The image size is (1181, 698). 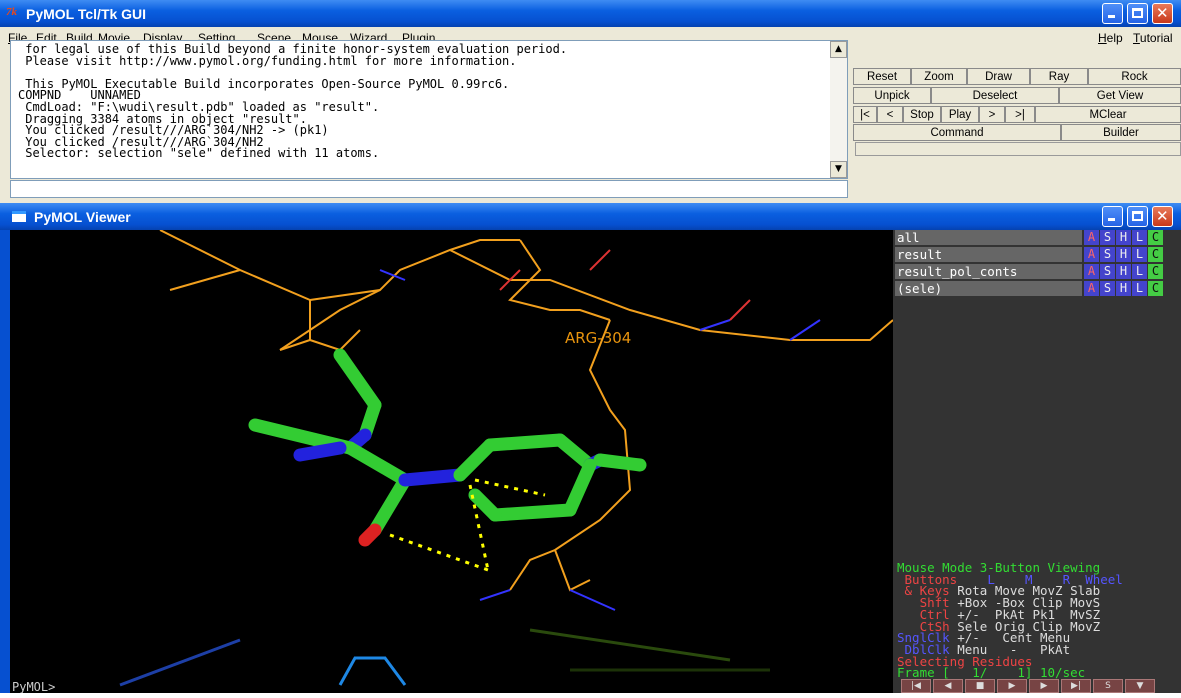 I want to click on frame-counter: Frame [ 1/ 1] 10/sec, so click(x=991, y=673).